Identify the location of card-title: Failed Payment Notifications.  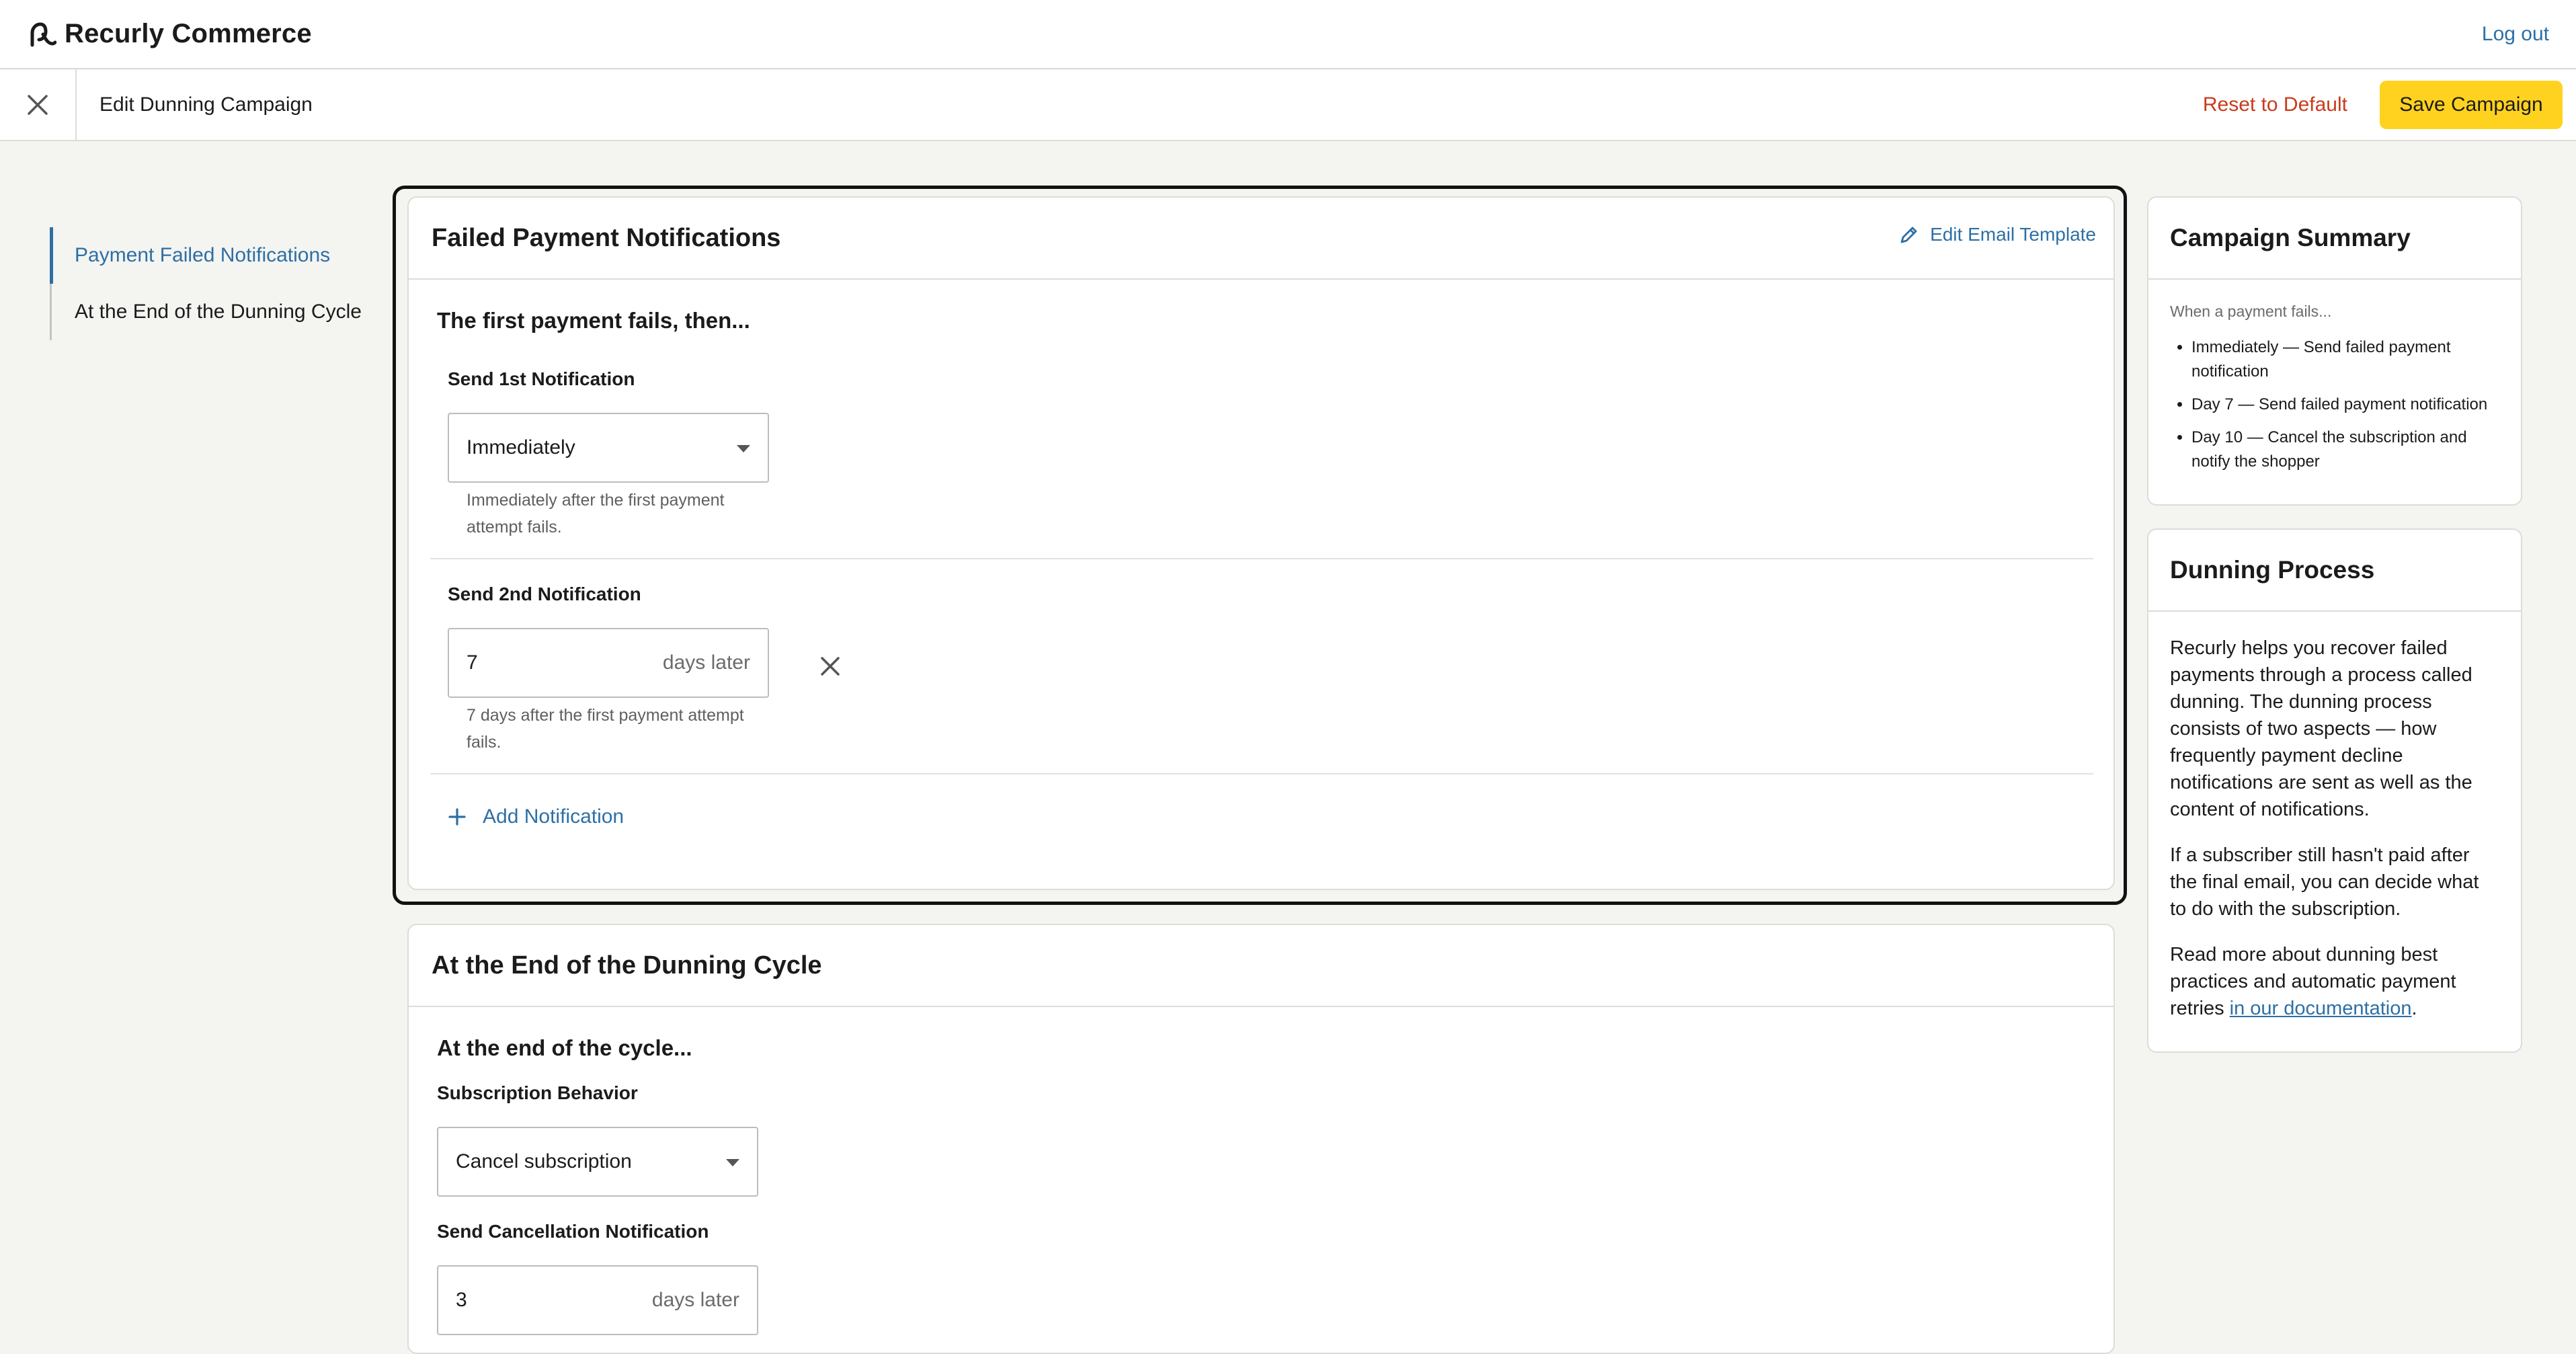
(606, 237).